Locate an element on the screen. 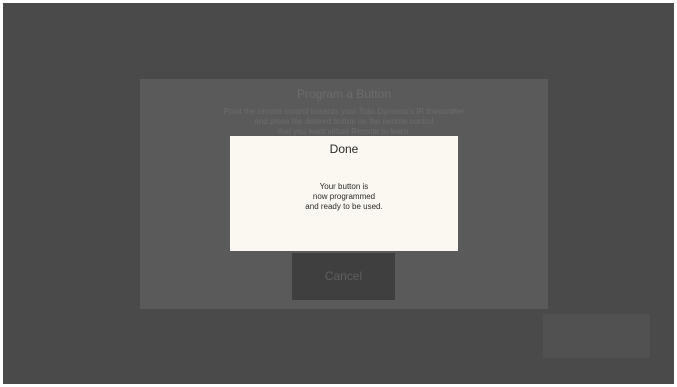 The height and width of the screenshot is (387, 677). message-line: now programmed is located at coordinates (344, 196).